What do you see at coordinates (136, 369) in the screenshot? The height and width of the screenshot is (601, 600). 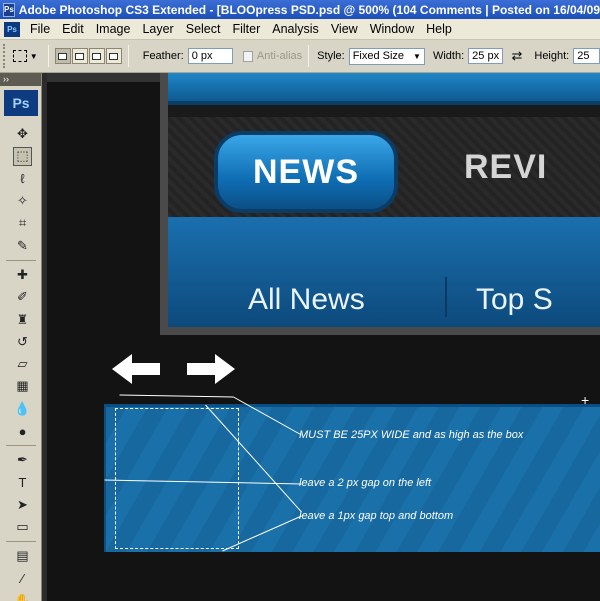 I see `left-arrow-icon` at bounding box center [136, 369].